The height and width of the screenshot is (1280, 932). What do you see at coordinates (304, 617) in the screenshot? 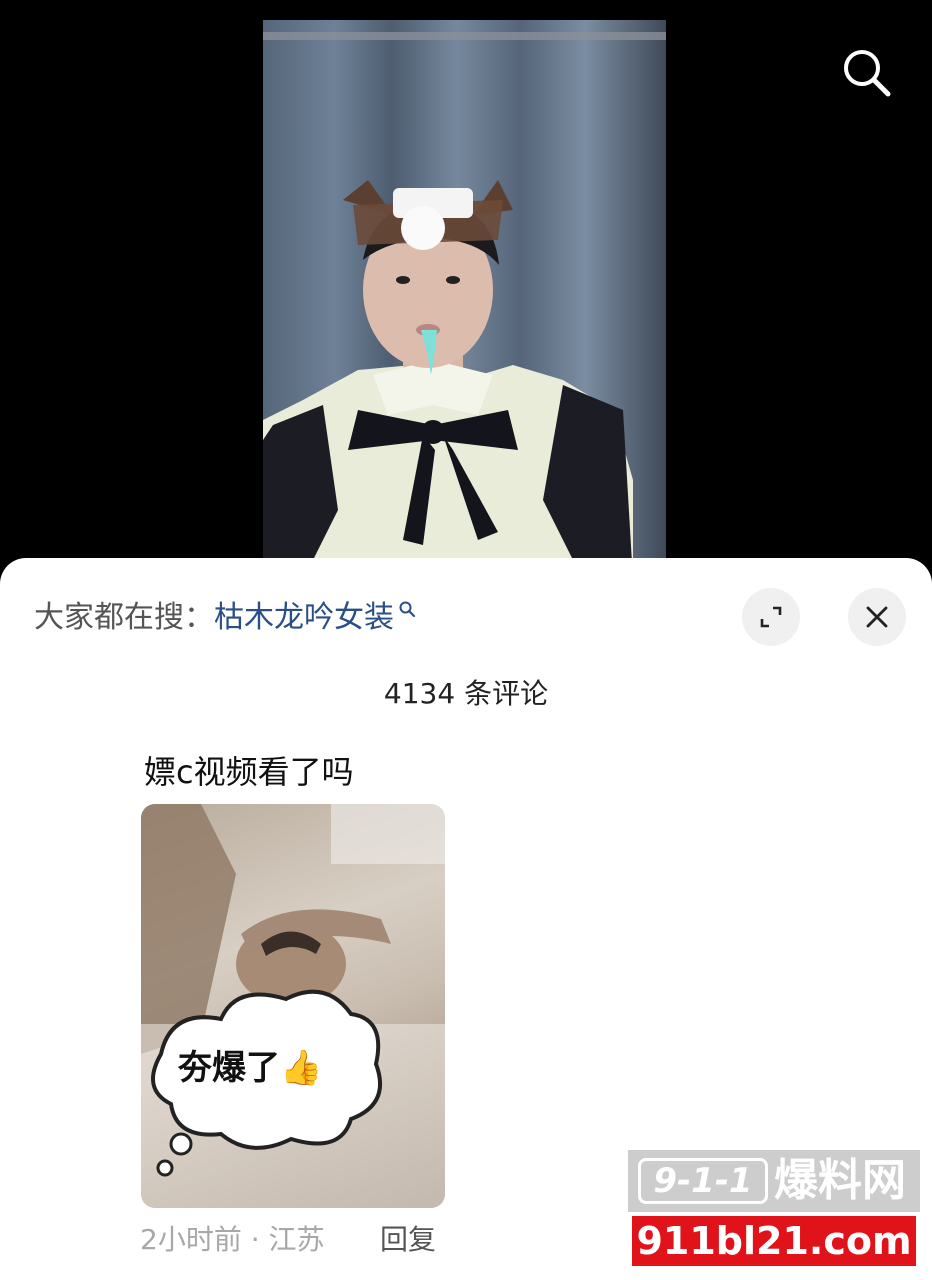
I see `trending-search-term: 枯木龙吟女装` at bounding box center [304, 617].